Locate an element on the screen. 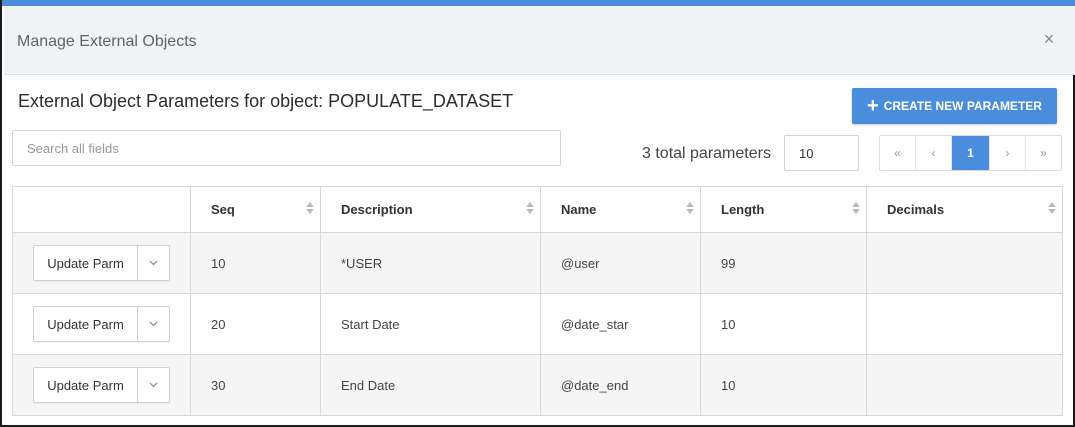  cell-seq: 10 is located at coordinates (255, 263).